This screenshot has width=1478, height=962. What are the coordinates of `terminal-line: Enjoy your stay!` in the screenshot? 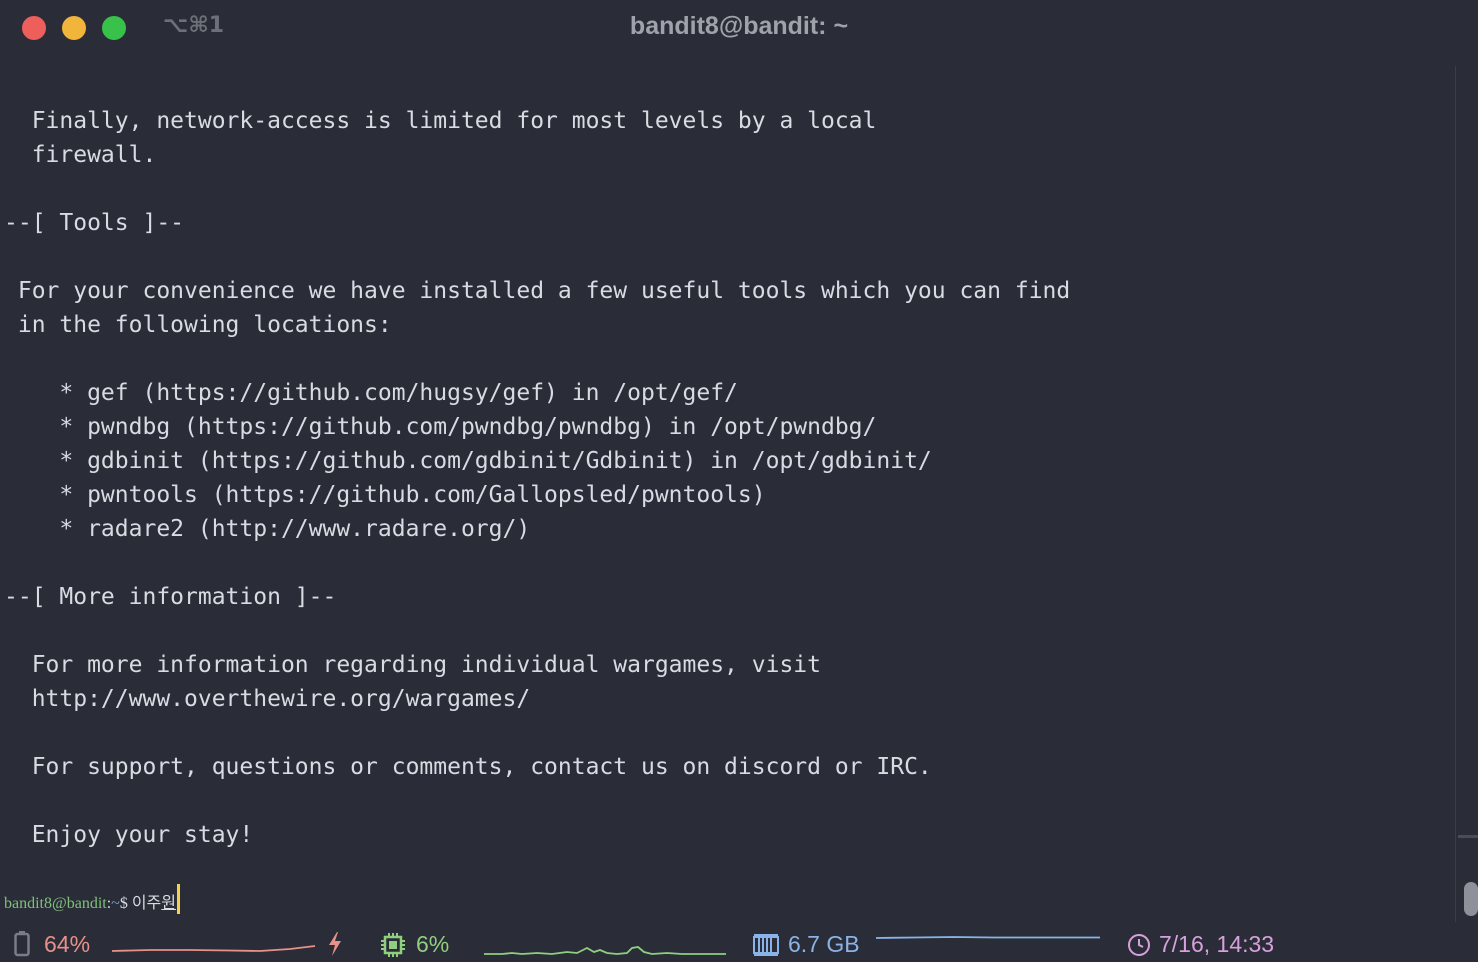 It's located at (129, 835).